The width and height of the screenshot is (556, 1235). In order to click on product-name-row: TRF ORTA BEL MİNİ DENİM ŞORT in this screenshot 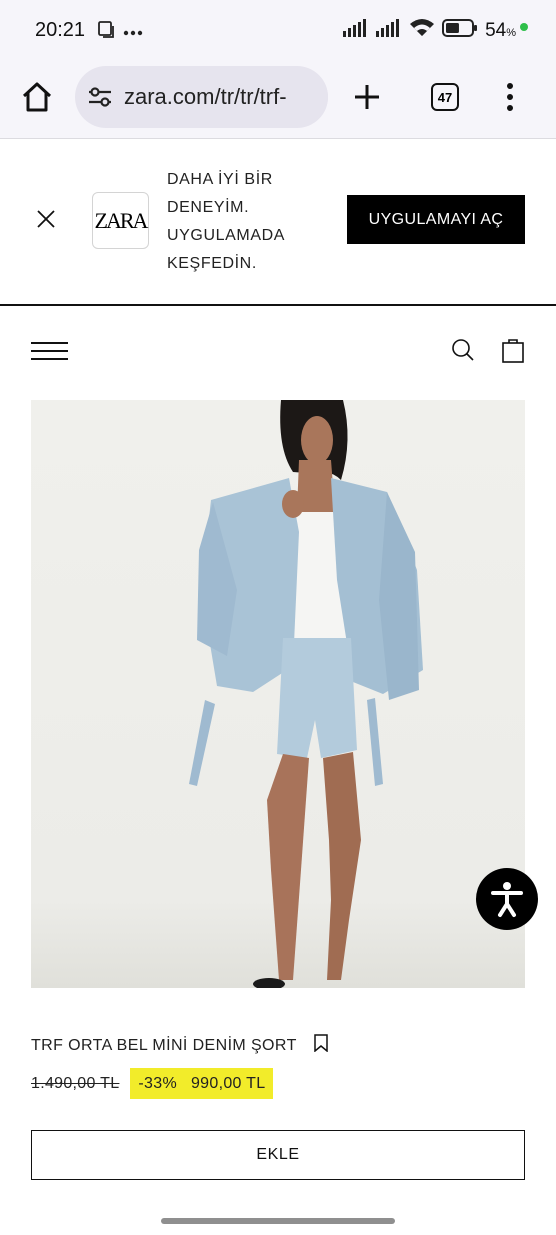, I will do `click(180, 1045)`.